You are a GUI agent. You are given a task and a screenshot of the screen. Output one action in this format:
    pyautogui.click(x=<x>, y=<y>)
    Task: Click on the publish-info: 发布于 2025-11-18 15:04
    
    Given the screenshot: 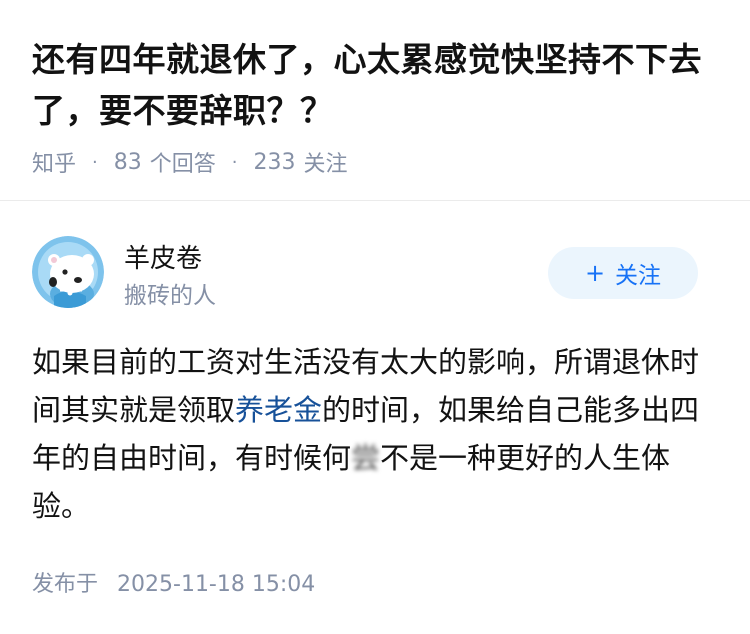 What is the action you would take?
    pyautogui.click(x=173, y=582)
    